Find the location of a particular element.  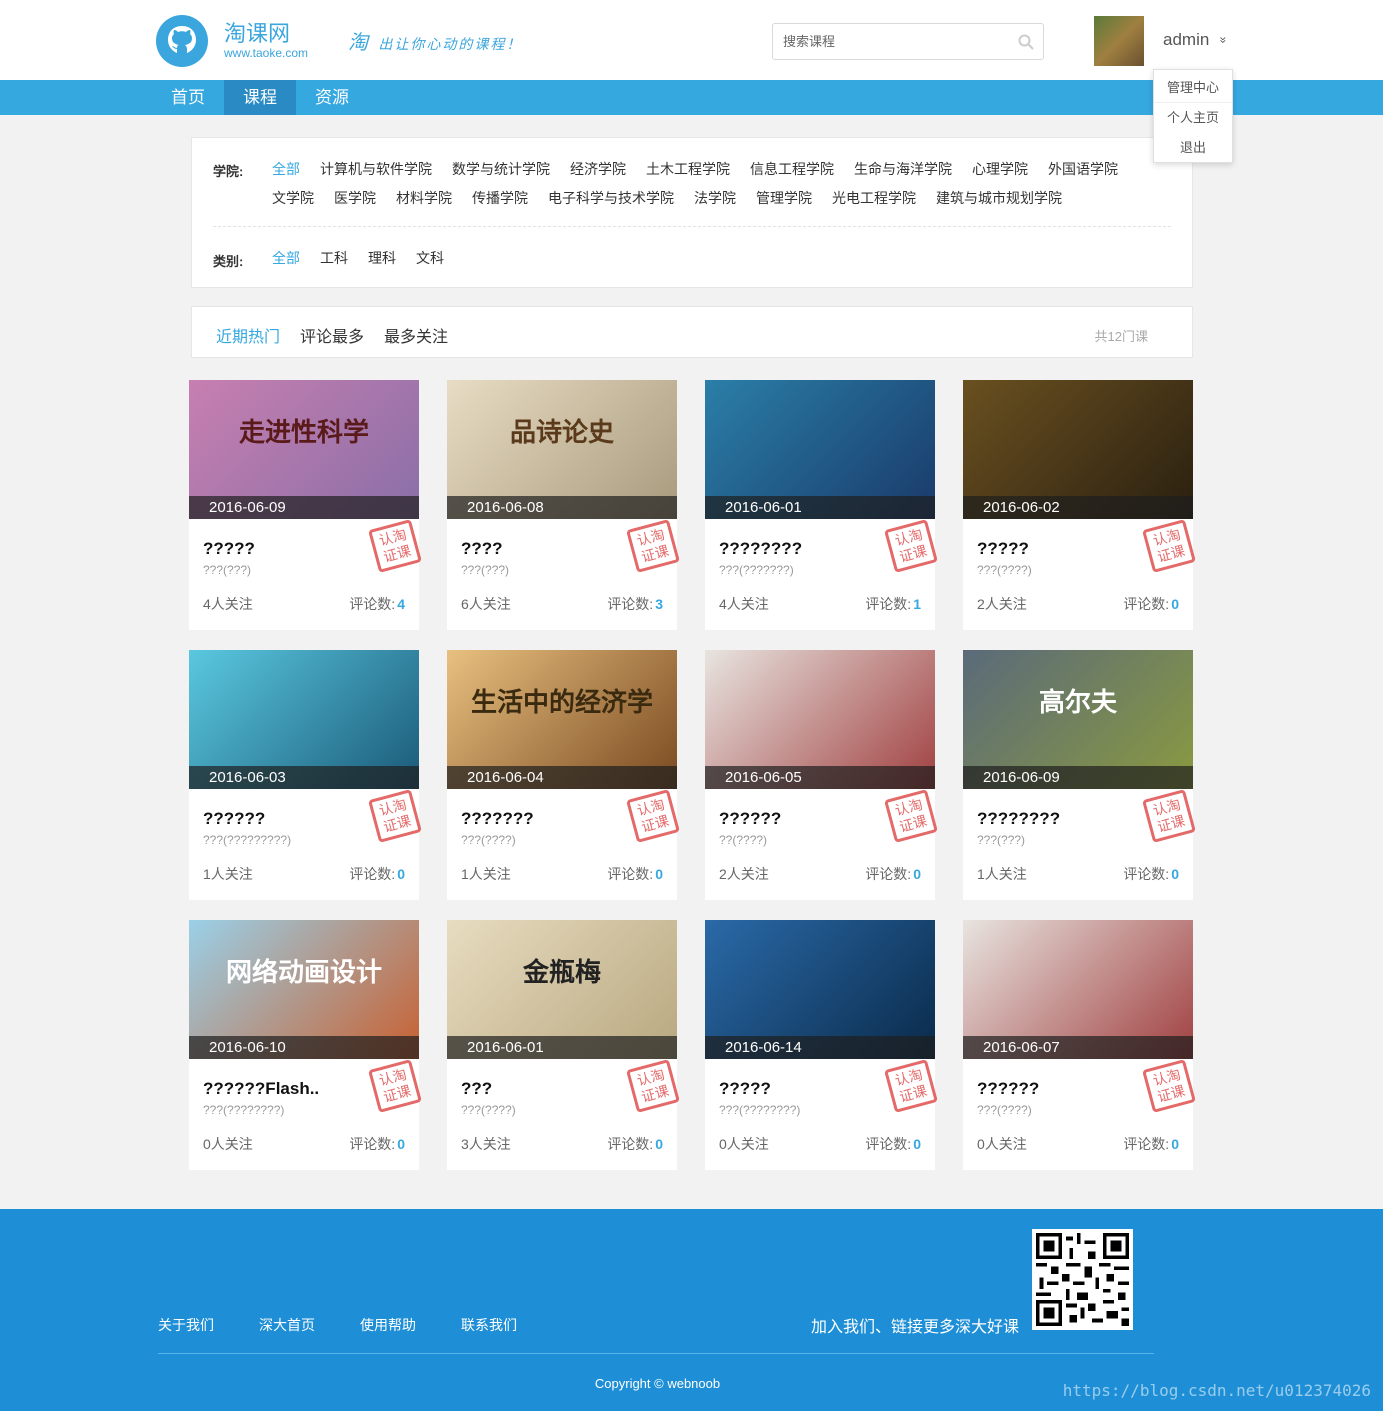

course-card: 金瓶梅 2016-06-01??? ???(????) 认淘 证课 3人关注 评论数: 0 is located at coordinates (563, 1045).